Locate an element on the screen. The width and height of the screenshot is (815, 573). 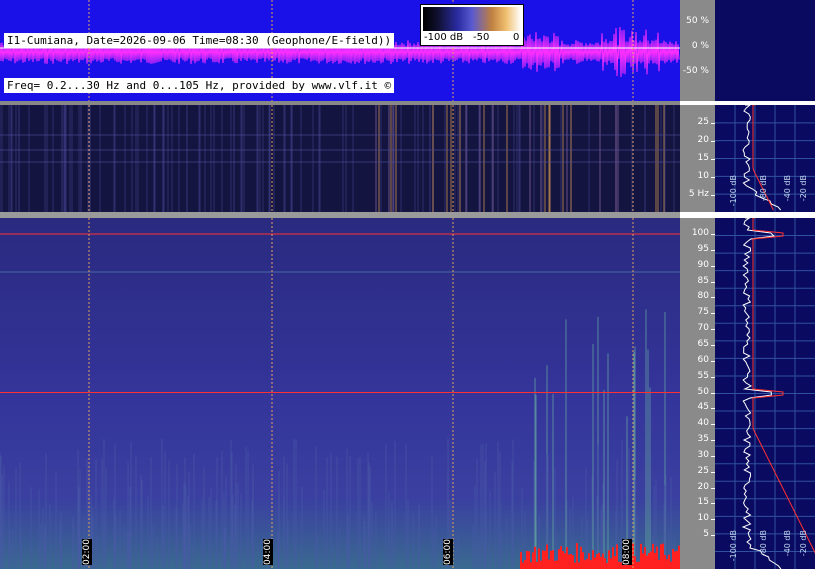
vlf-tick-label: 50 is located at coordinates (703, 391).